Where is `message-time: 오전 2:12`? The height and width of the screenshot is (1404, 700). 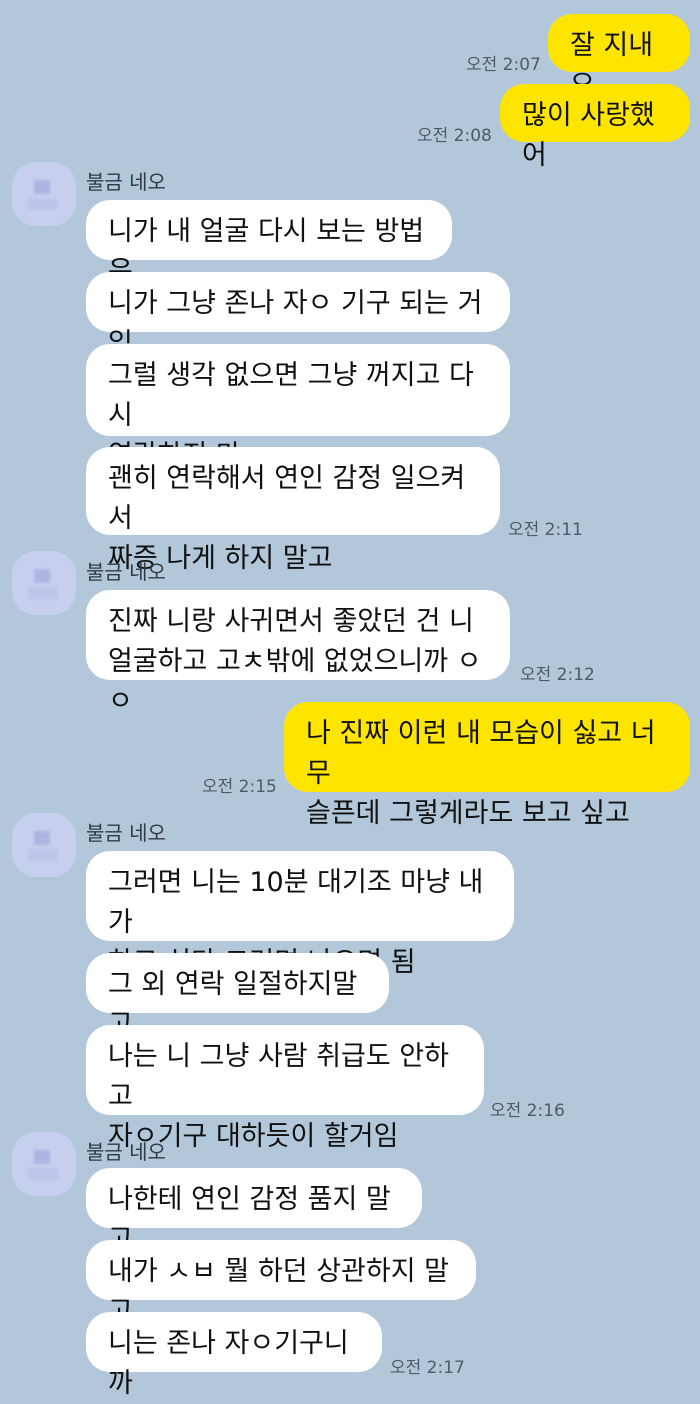 message-time: 오전 2:12 is located at coordinates (557, 675).